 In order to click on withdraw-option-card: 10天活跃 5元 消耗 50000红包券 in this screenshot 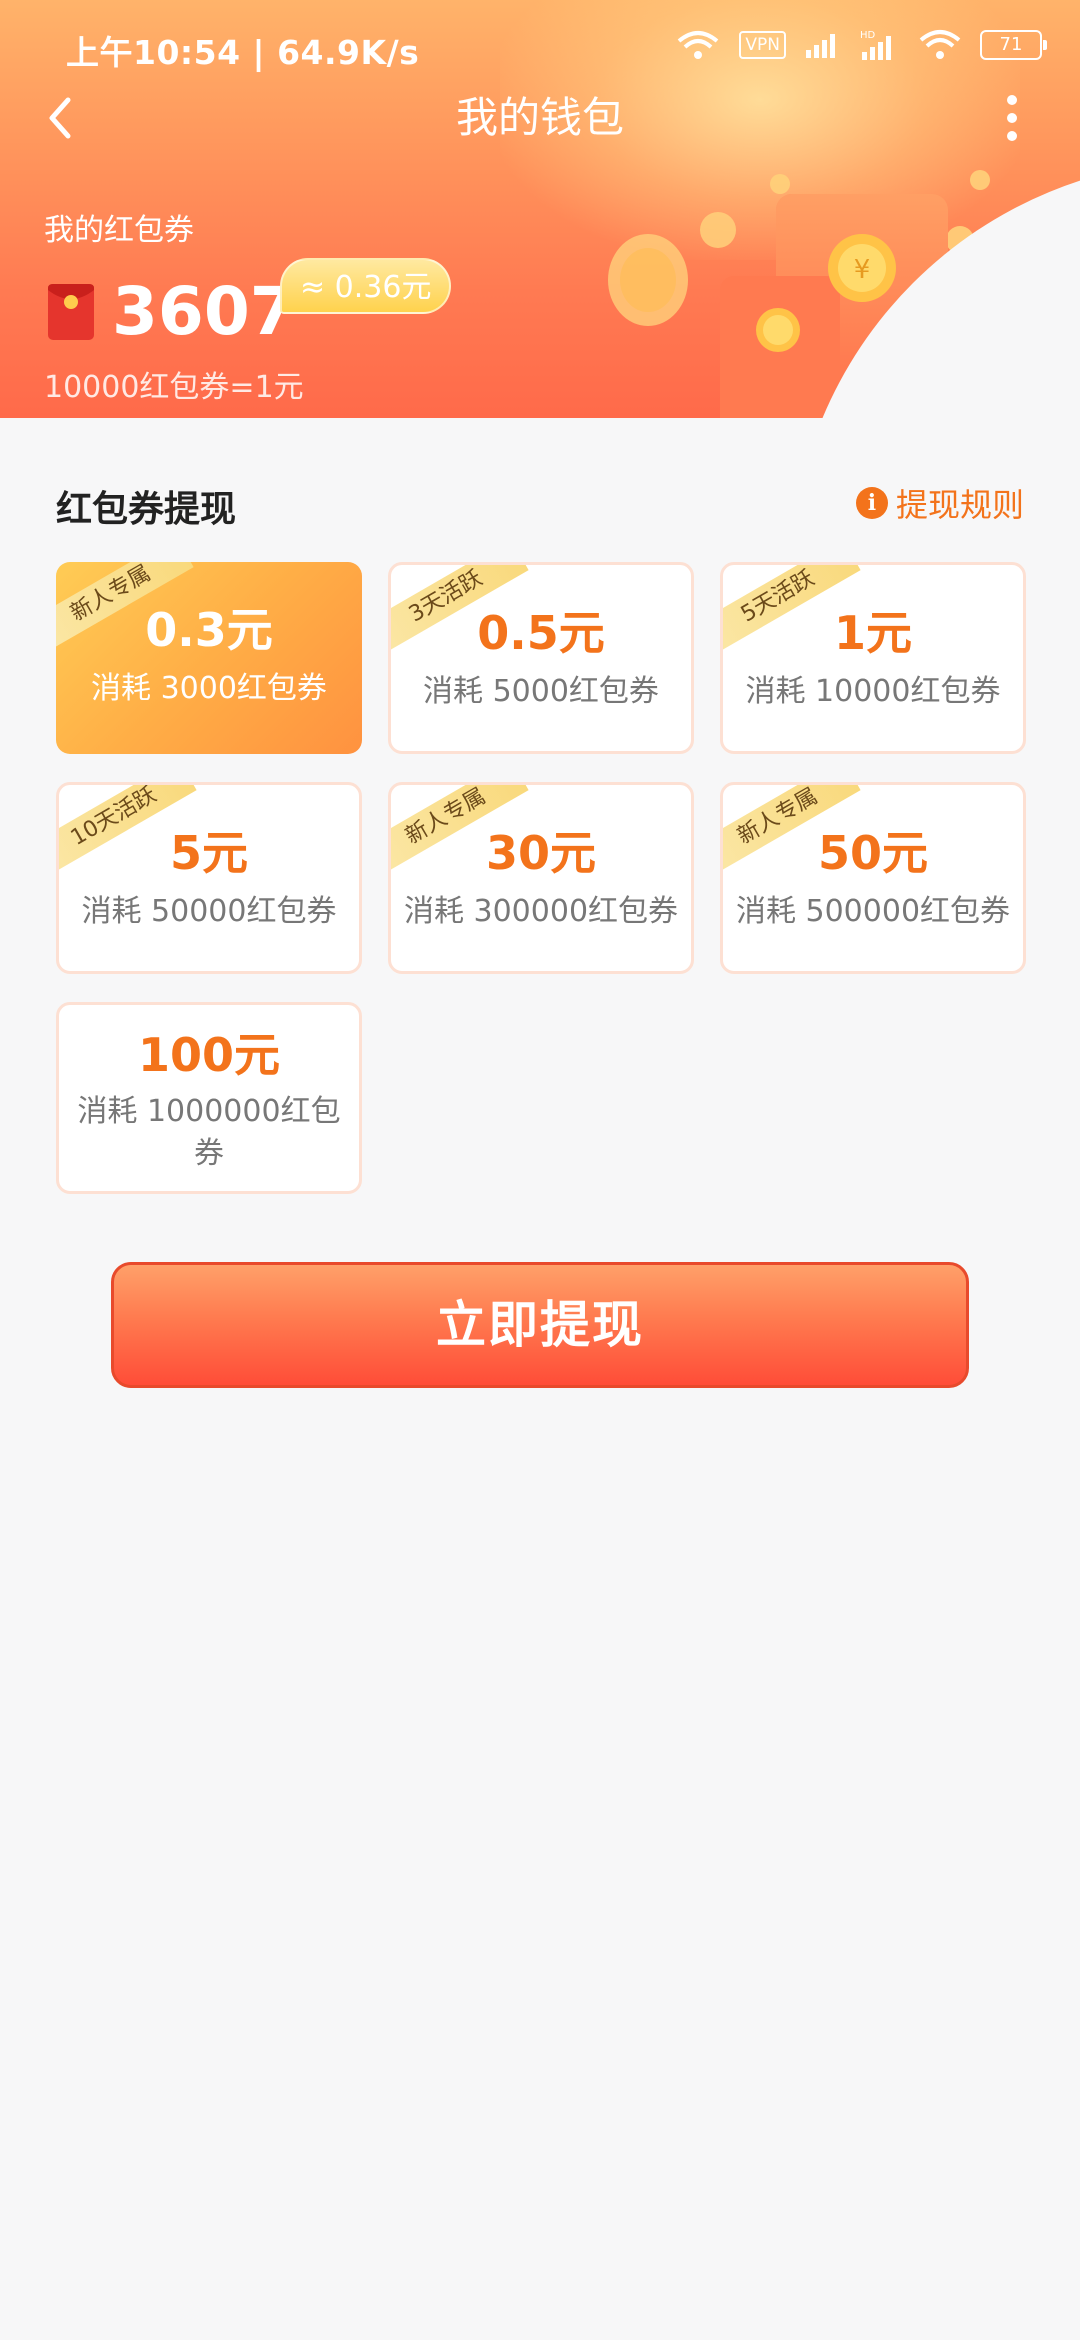, I will do `click(209, 878)`.